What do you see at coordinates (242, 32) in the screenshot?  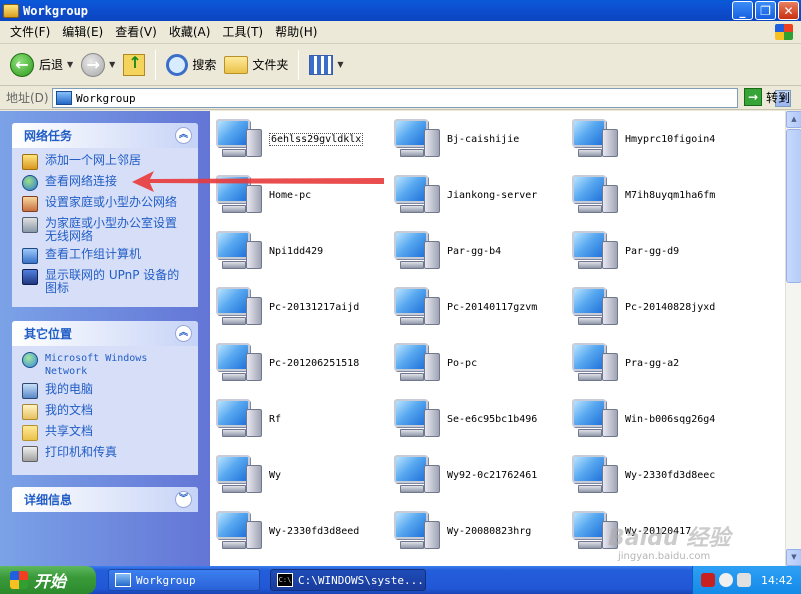 I see `menu-tools: 工具(T)` at bounding box center [242, 32].